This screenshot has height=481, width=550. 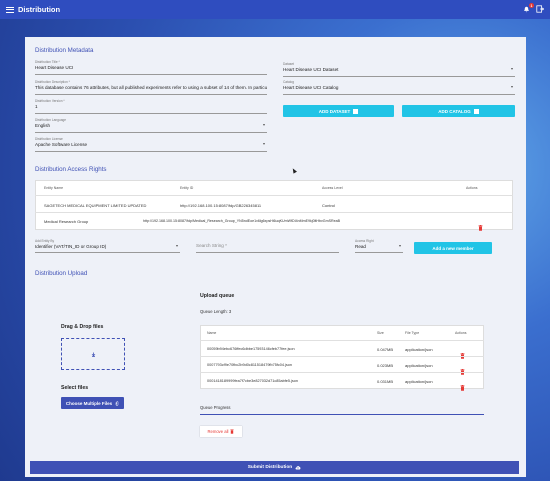 What do you see at coordinates (385, 365) in the screenshot?
I see `file-size: 0.023MB` at bounding box center [385, 365].